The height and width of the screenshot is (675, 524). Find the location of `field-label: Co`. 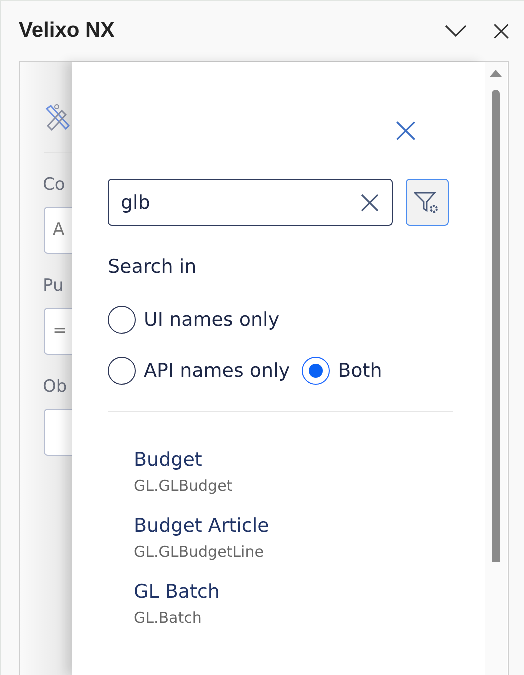

field-label: Co is located at coordinates (54, 186).